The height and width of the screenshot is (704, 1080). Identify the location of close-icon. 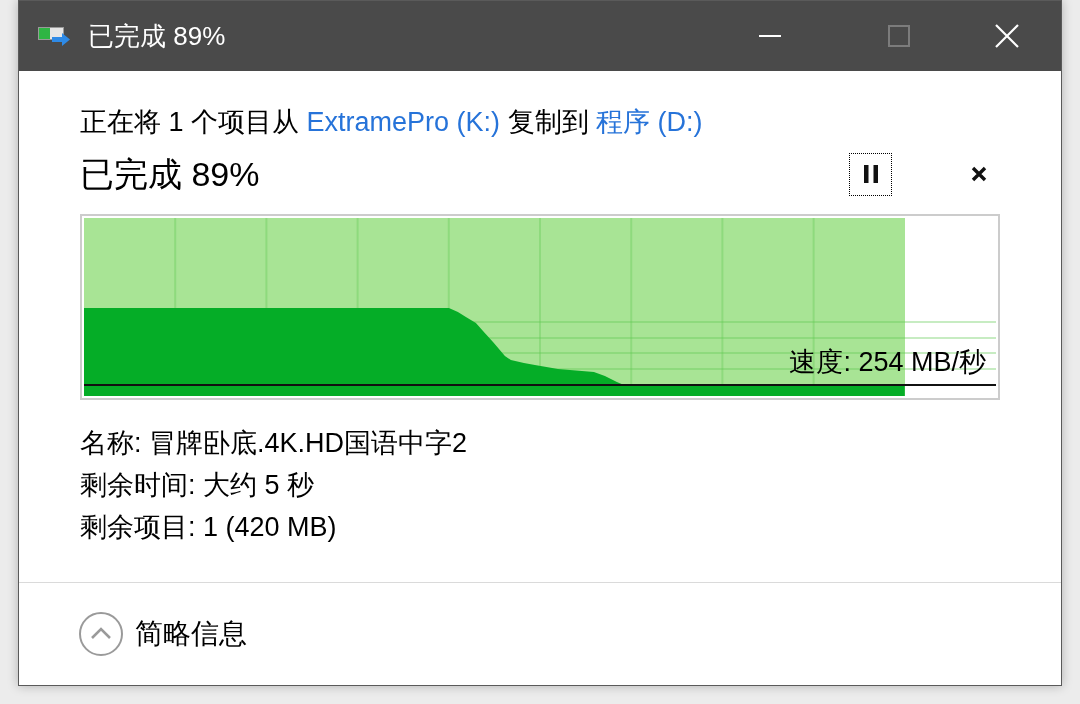
(978, 174).